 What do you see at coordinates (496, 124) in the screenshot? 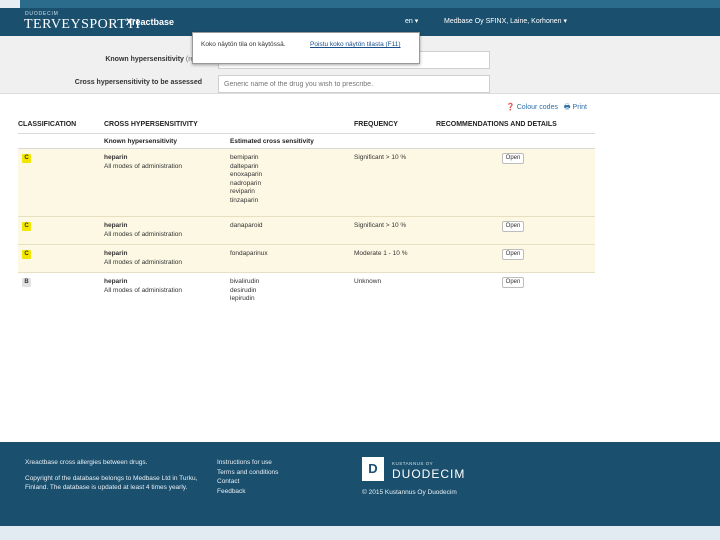
I see `col-recommendations: RECOMMENDATIONS AND DETAILS` at bounding box center [496, 124].